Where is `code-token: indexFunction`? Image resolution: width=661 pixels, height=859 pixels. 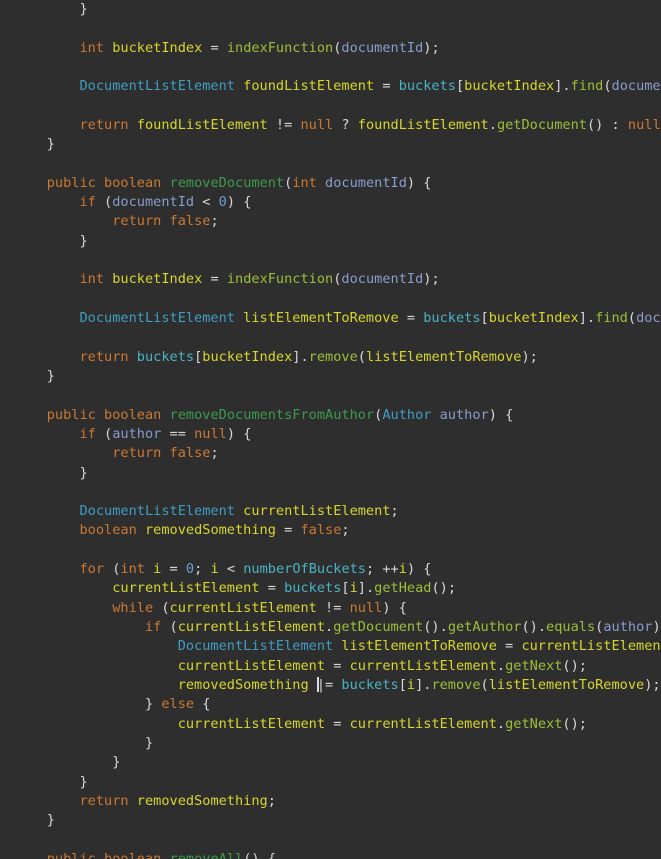
code-token: indexFunction is located at coordinates (280, 279).